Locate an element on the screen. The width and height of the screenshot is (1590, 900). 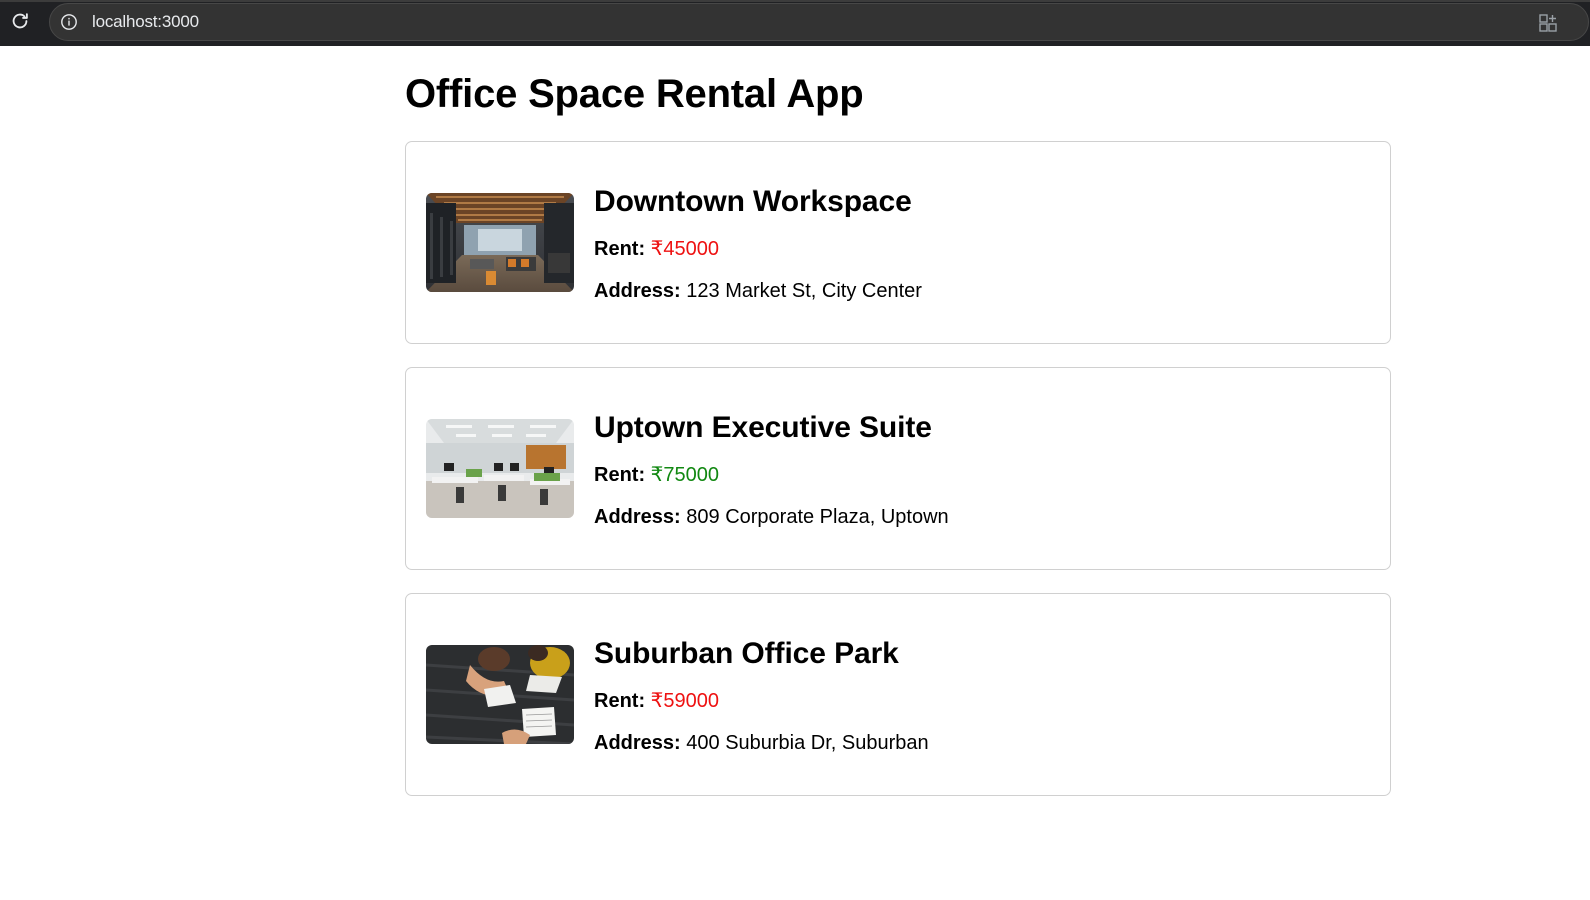
address-line: Address: 809 Corporate Plaza, Uptown is located at coordinates (771, 517).